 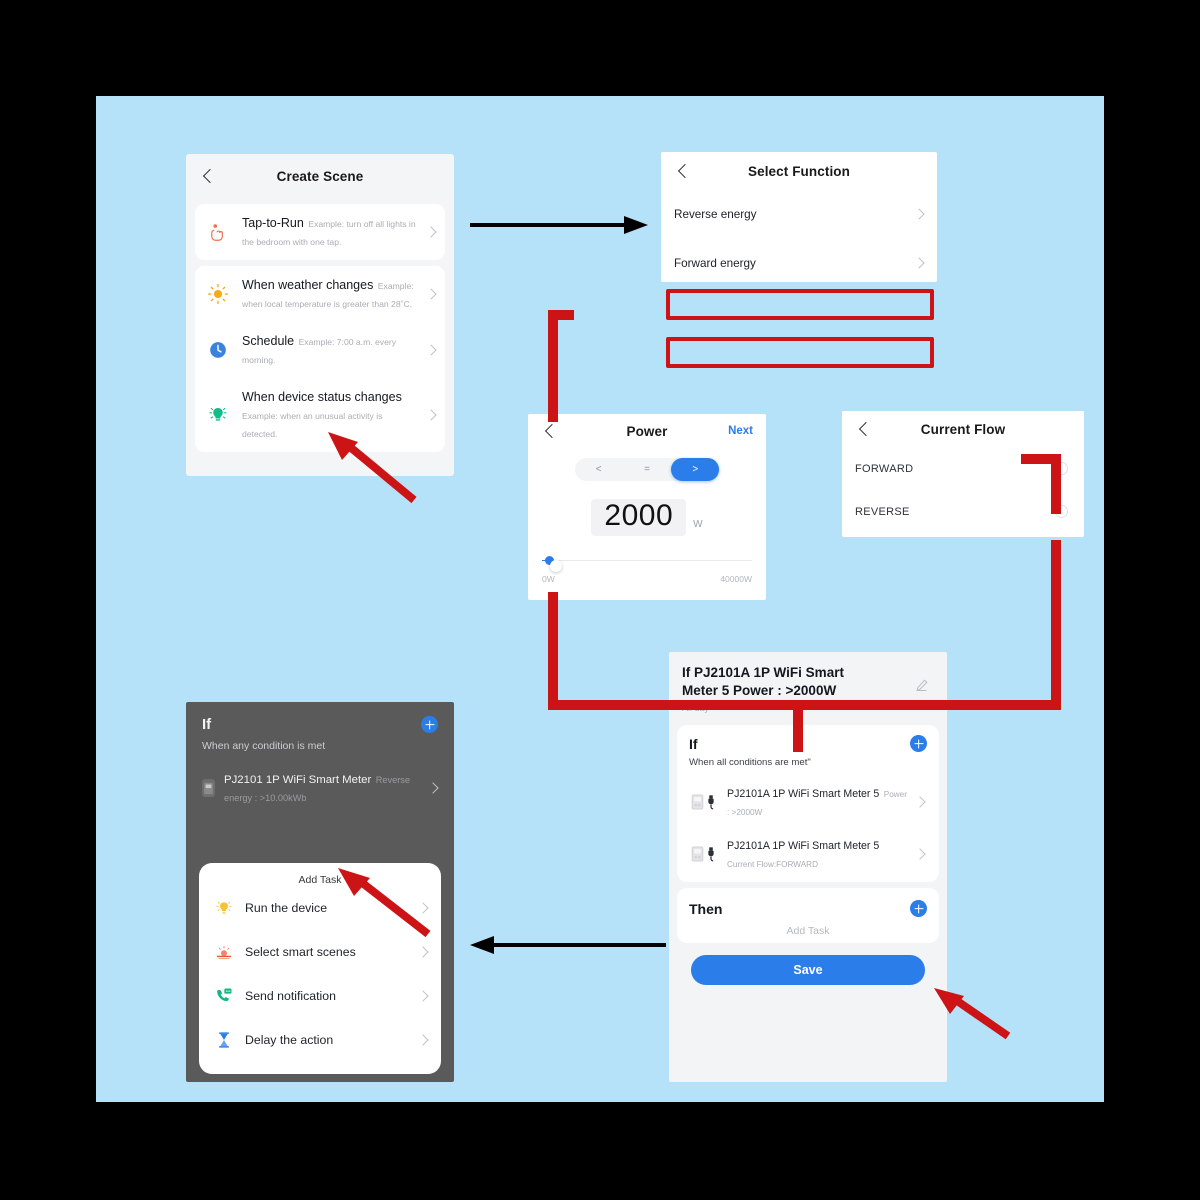 I want to click on connector-power-horizontal, so click(x=561, y=315).